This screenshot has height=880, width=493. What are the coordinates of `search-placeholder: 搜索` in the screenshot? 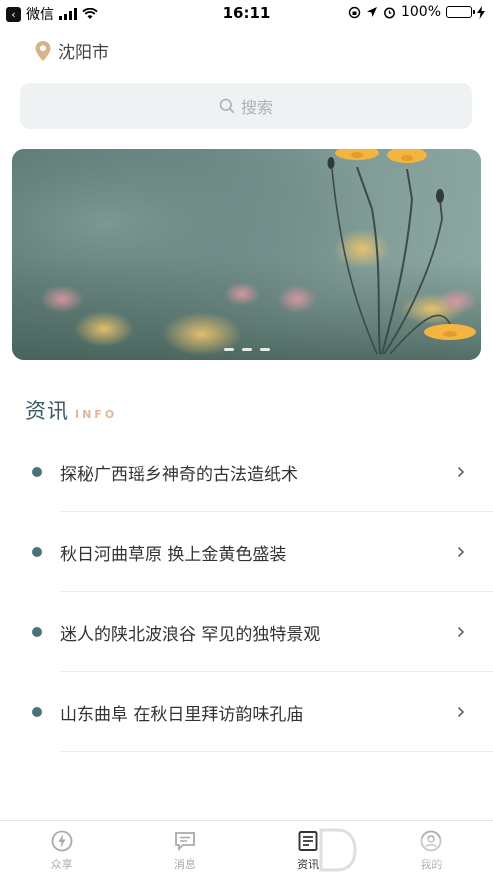 It's located at (256, 107).